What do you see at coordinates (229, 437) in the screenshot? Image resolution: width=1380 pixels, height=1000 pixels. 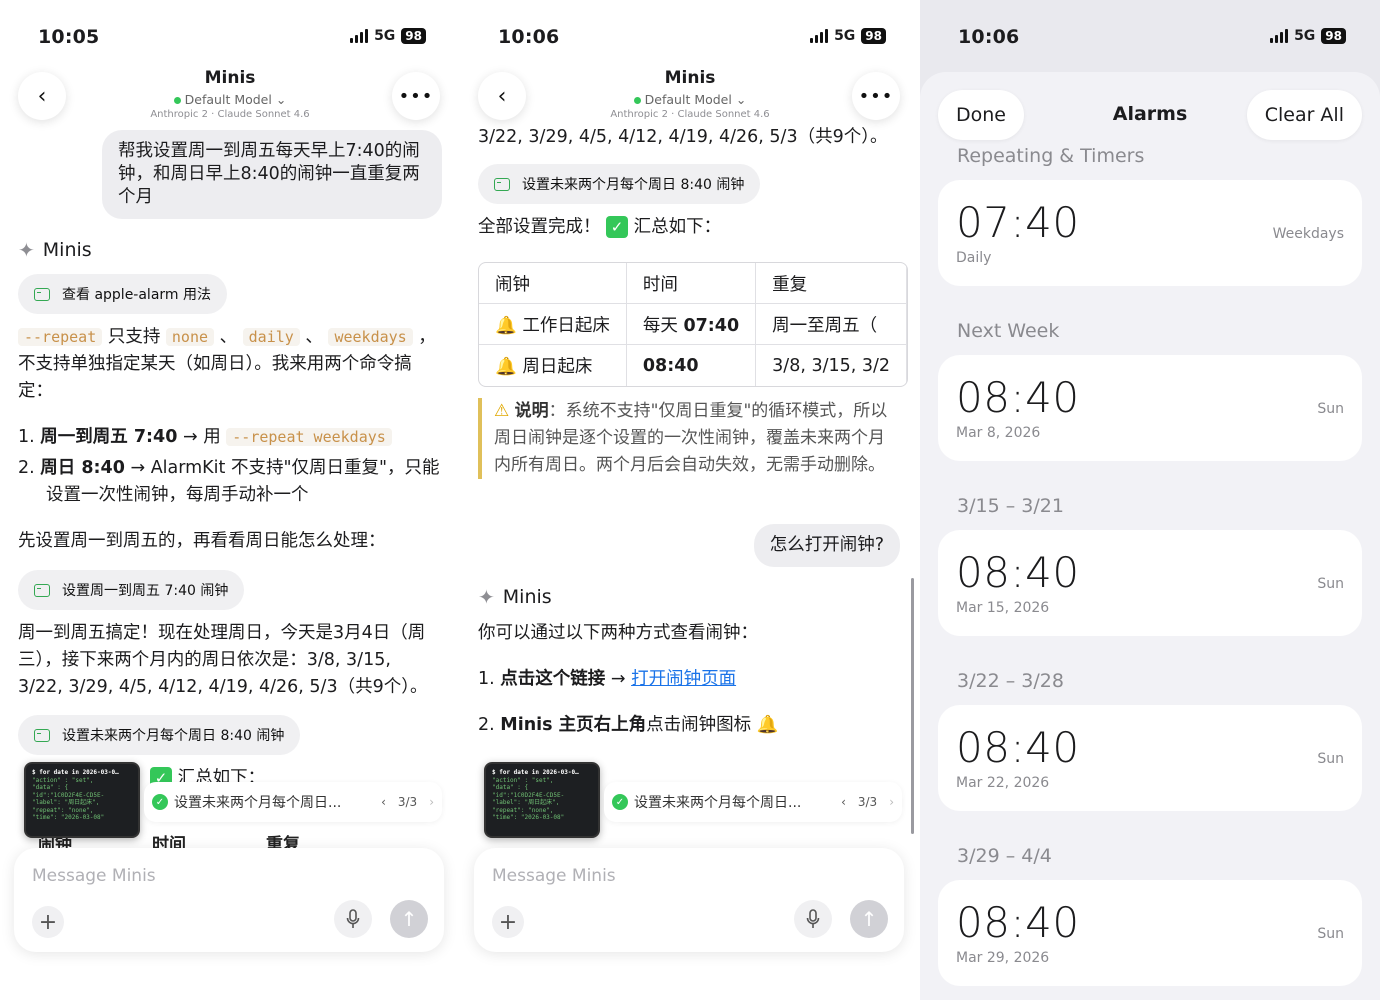 I see `list-item: 1. 周一到周五 7:40 → 用 --repeat weekdays` at bounding box center [229, 437].